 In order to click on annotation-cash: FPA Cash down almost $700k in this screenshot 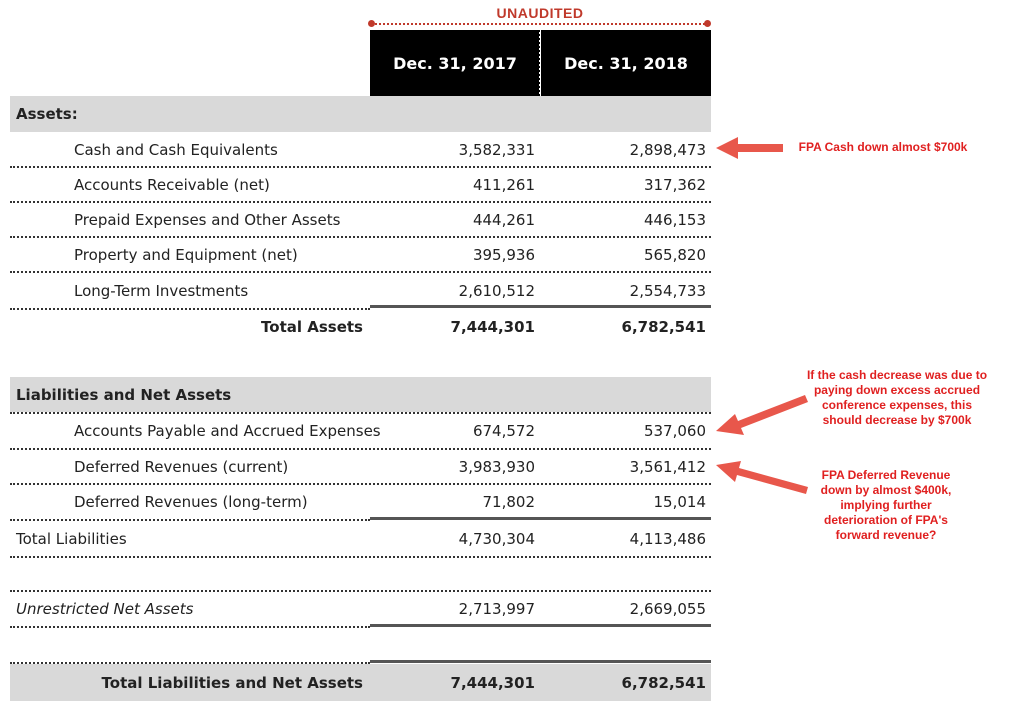, I will do `click(883, 147)`.